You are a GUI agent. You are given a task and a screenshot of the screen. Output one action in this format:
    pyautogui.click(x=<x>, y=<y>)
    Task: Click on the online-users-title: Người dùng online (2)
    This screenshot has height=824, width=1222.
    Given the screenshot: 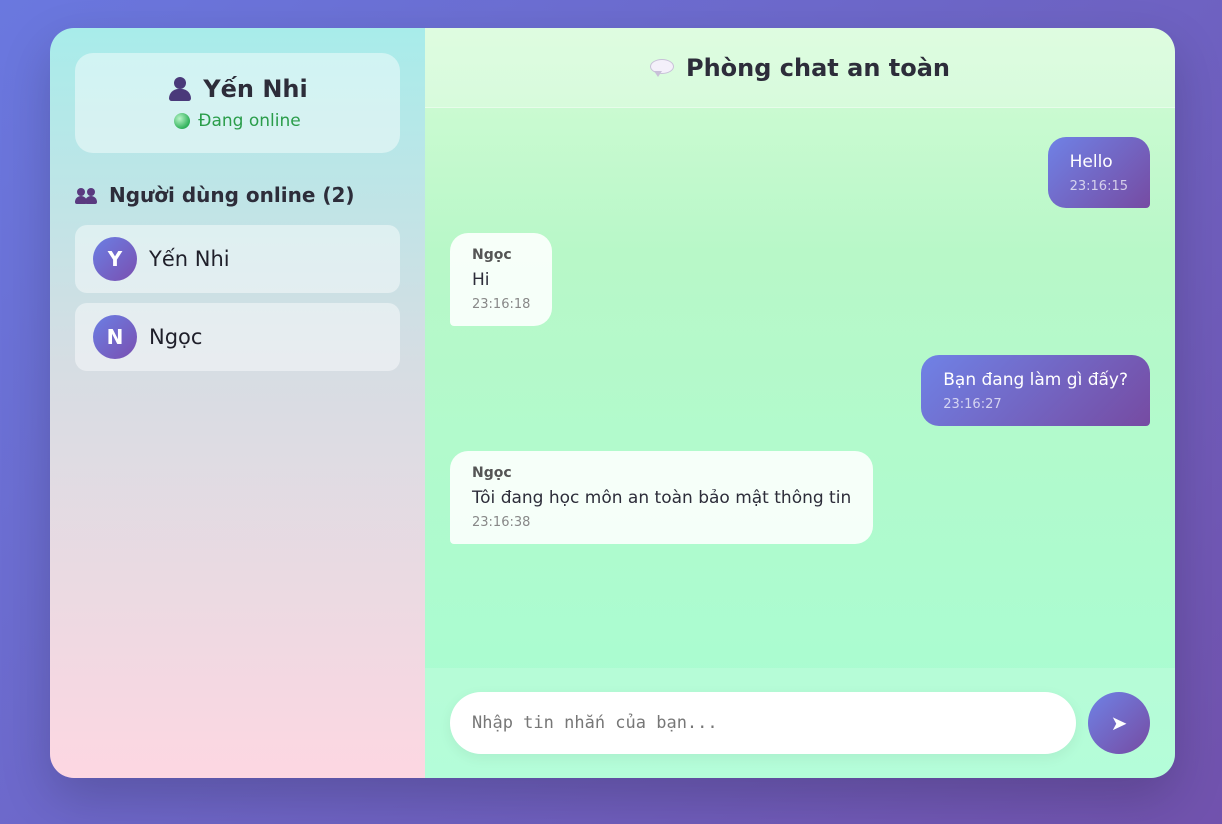 What is the action you would take?
    pyautogui.click(x=232, y=195)
    